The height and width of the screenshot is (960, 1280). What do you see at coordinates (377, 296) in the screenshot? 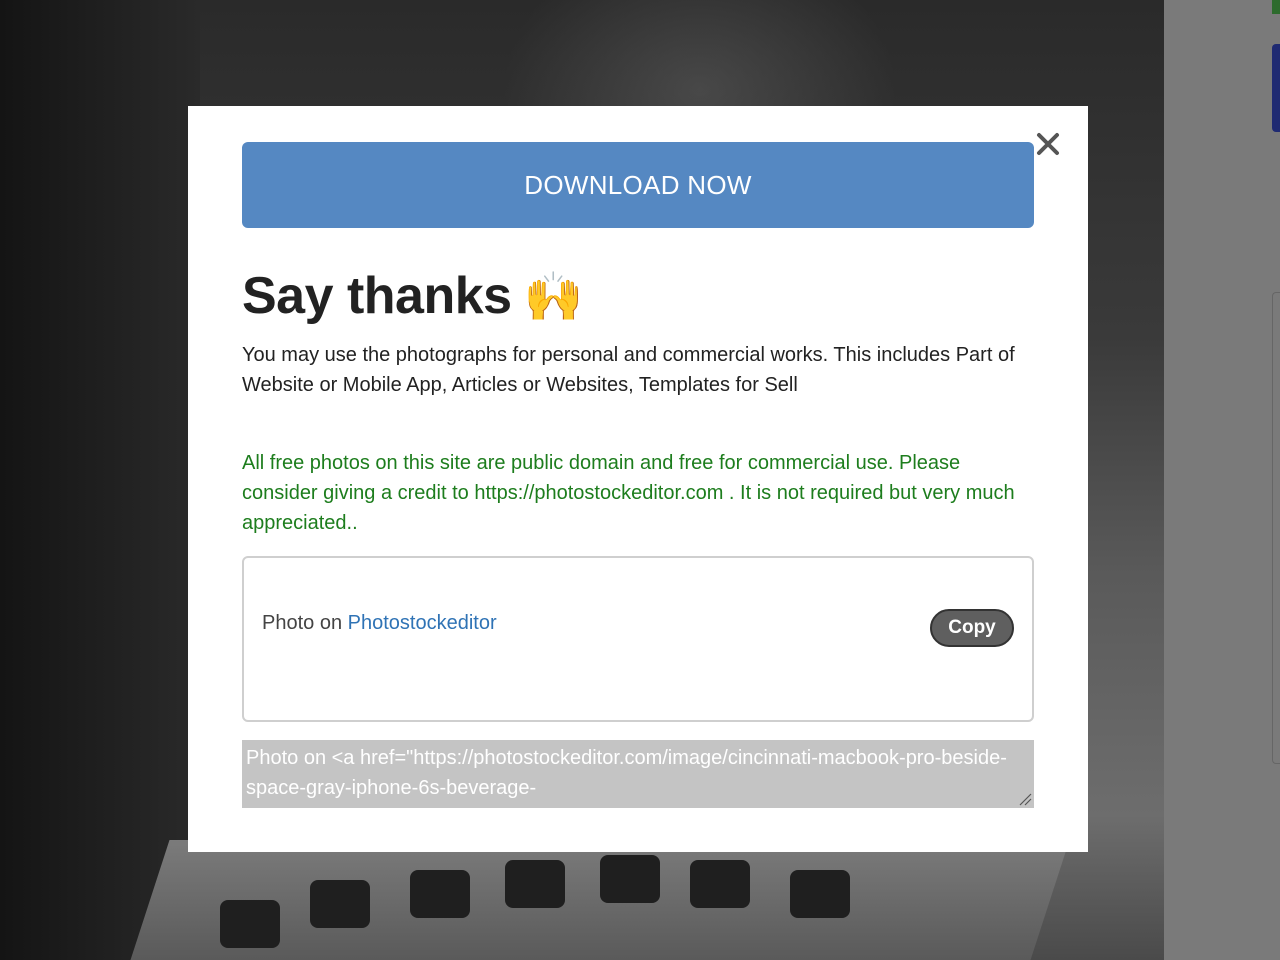
I see `modal-title-text: Say thanks` at bounding box center [377, 296].